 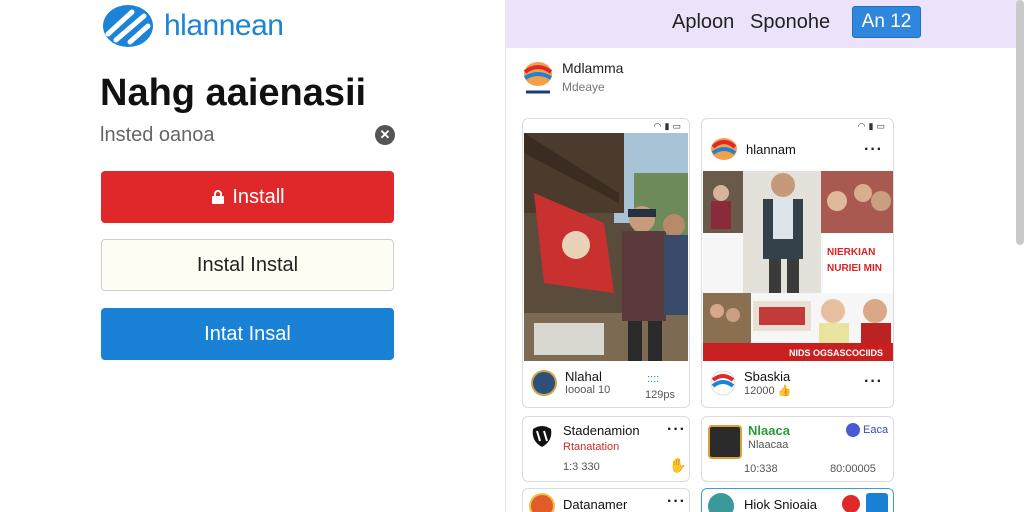 I want to click on tertiary-install-button: Intat Insal, so click(x=247, y=334).